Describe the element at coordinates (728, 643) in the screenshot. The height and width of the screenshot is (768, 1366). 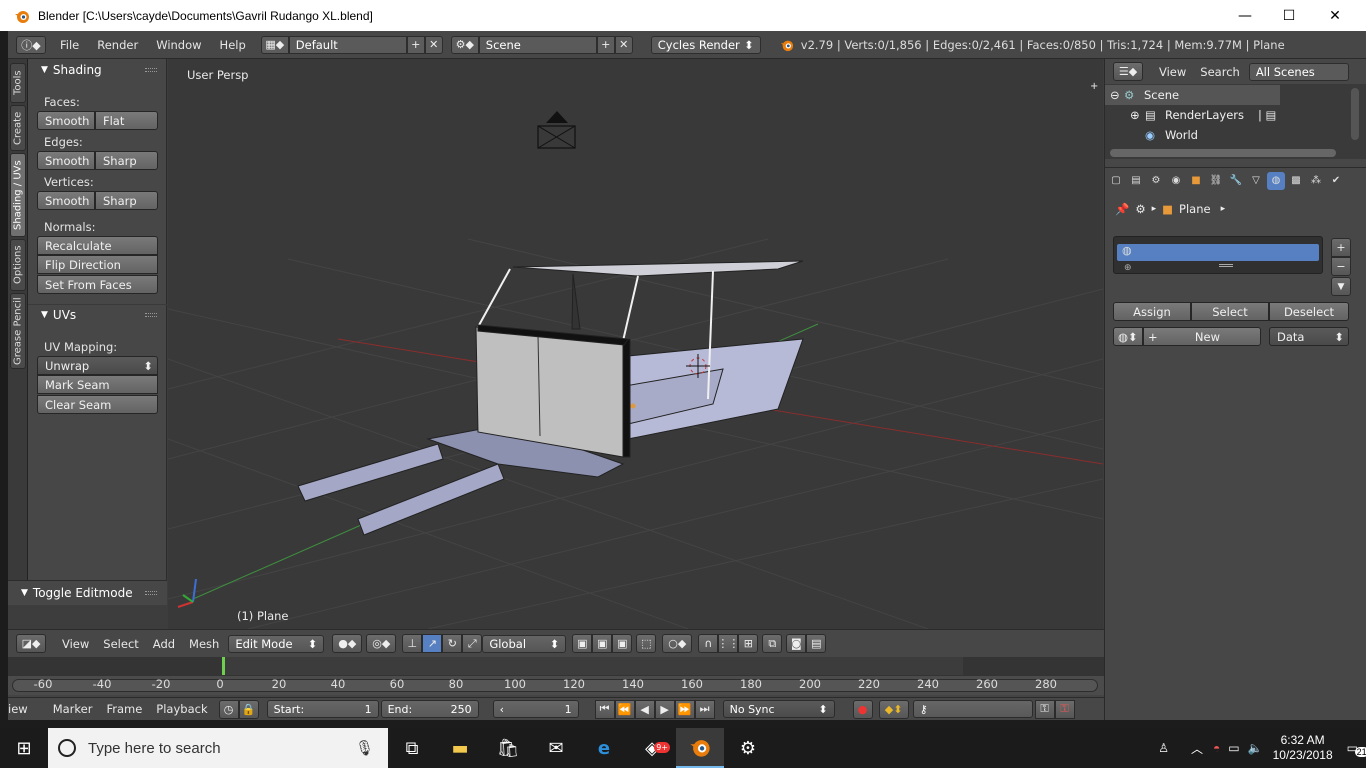
I see `snap-element-icon: ⋮⋮` at that location.